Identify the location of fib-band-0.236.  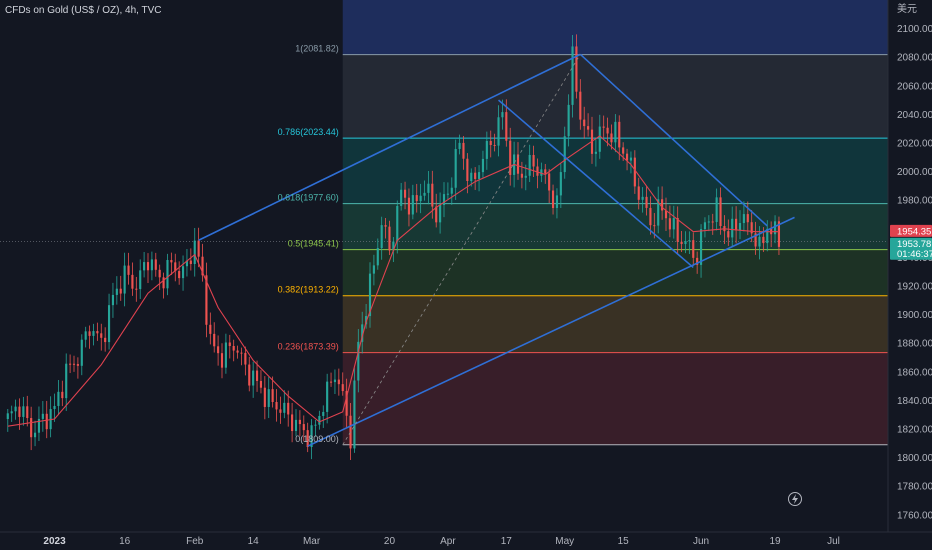
(615, 324).